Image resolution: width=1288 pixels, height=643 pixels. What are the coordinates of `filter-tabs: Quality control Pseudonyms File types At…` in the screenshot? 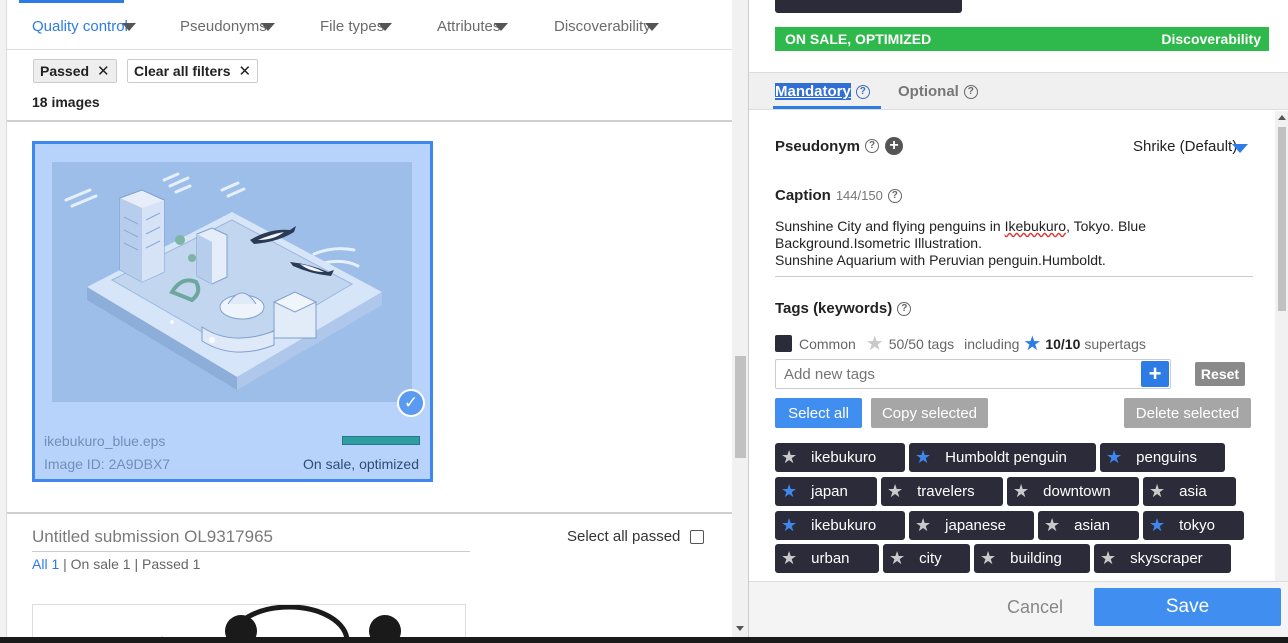 It's located at (369, 25).